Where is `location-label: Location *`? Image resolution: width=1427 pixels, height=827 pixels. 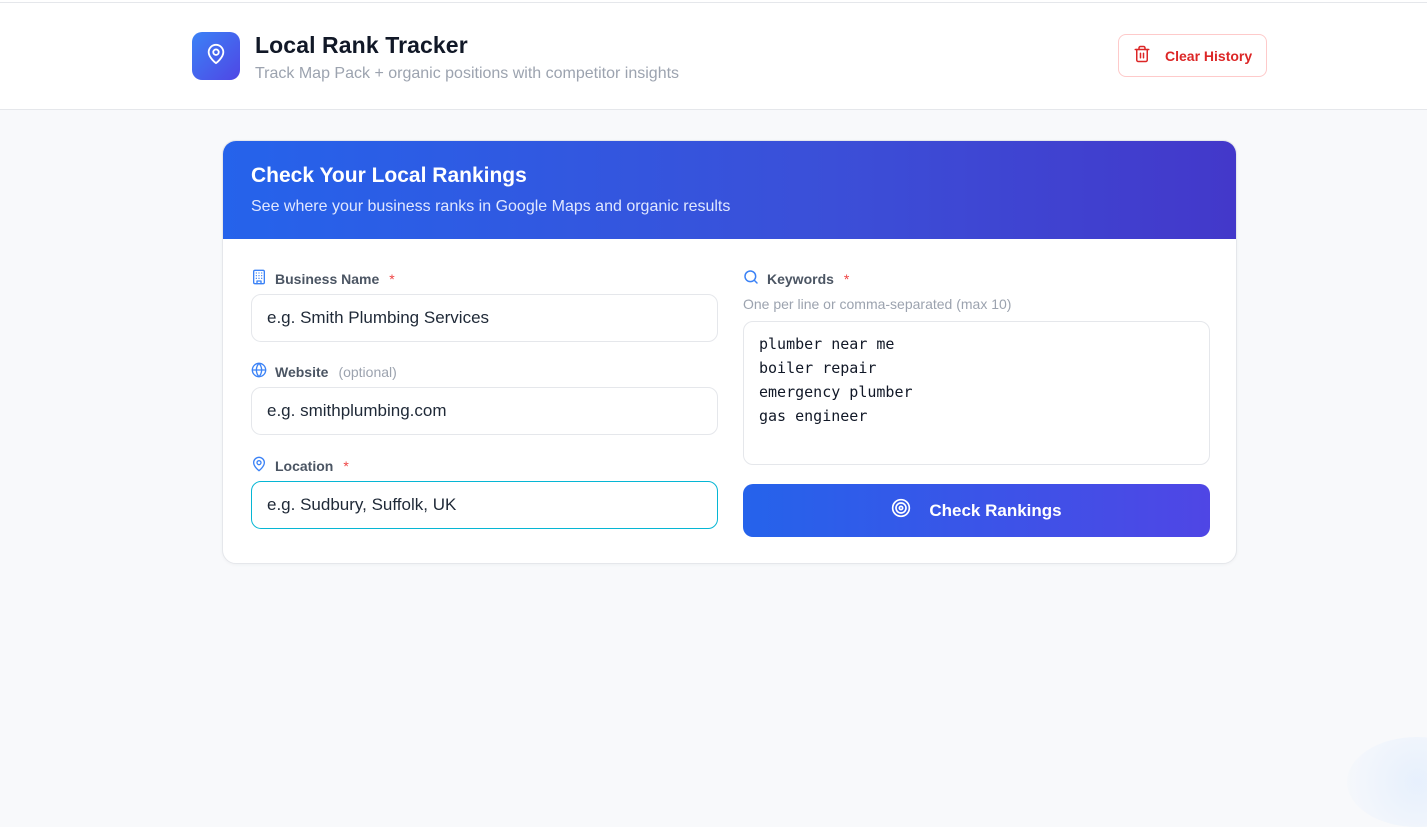
location-label: Location * is located at coordinates (300, 465).